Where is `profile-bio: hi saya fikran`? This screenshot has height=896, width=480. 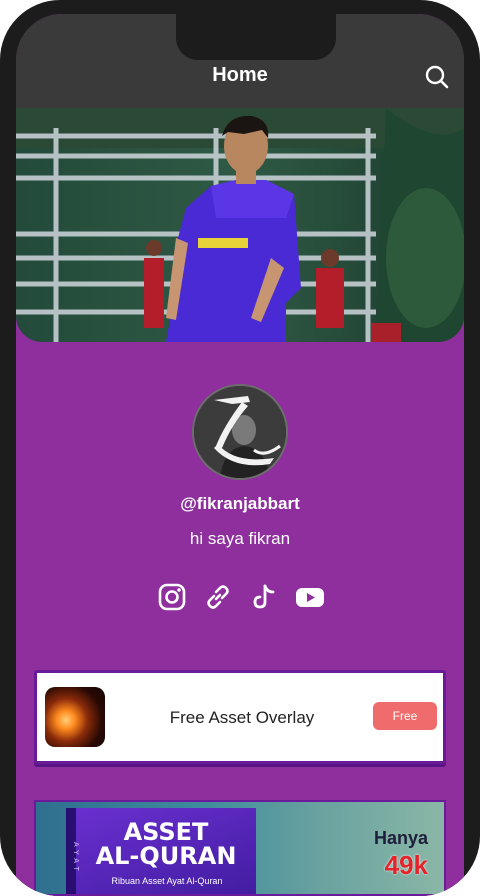 profile-bio: hi saya fikran is located at coordinates (240, 538).